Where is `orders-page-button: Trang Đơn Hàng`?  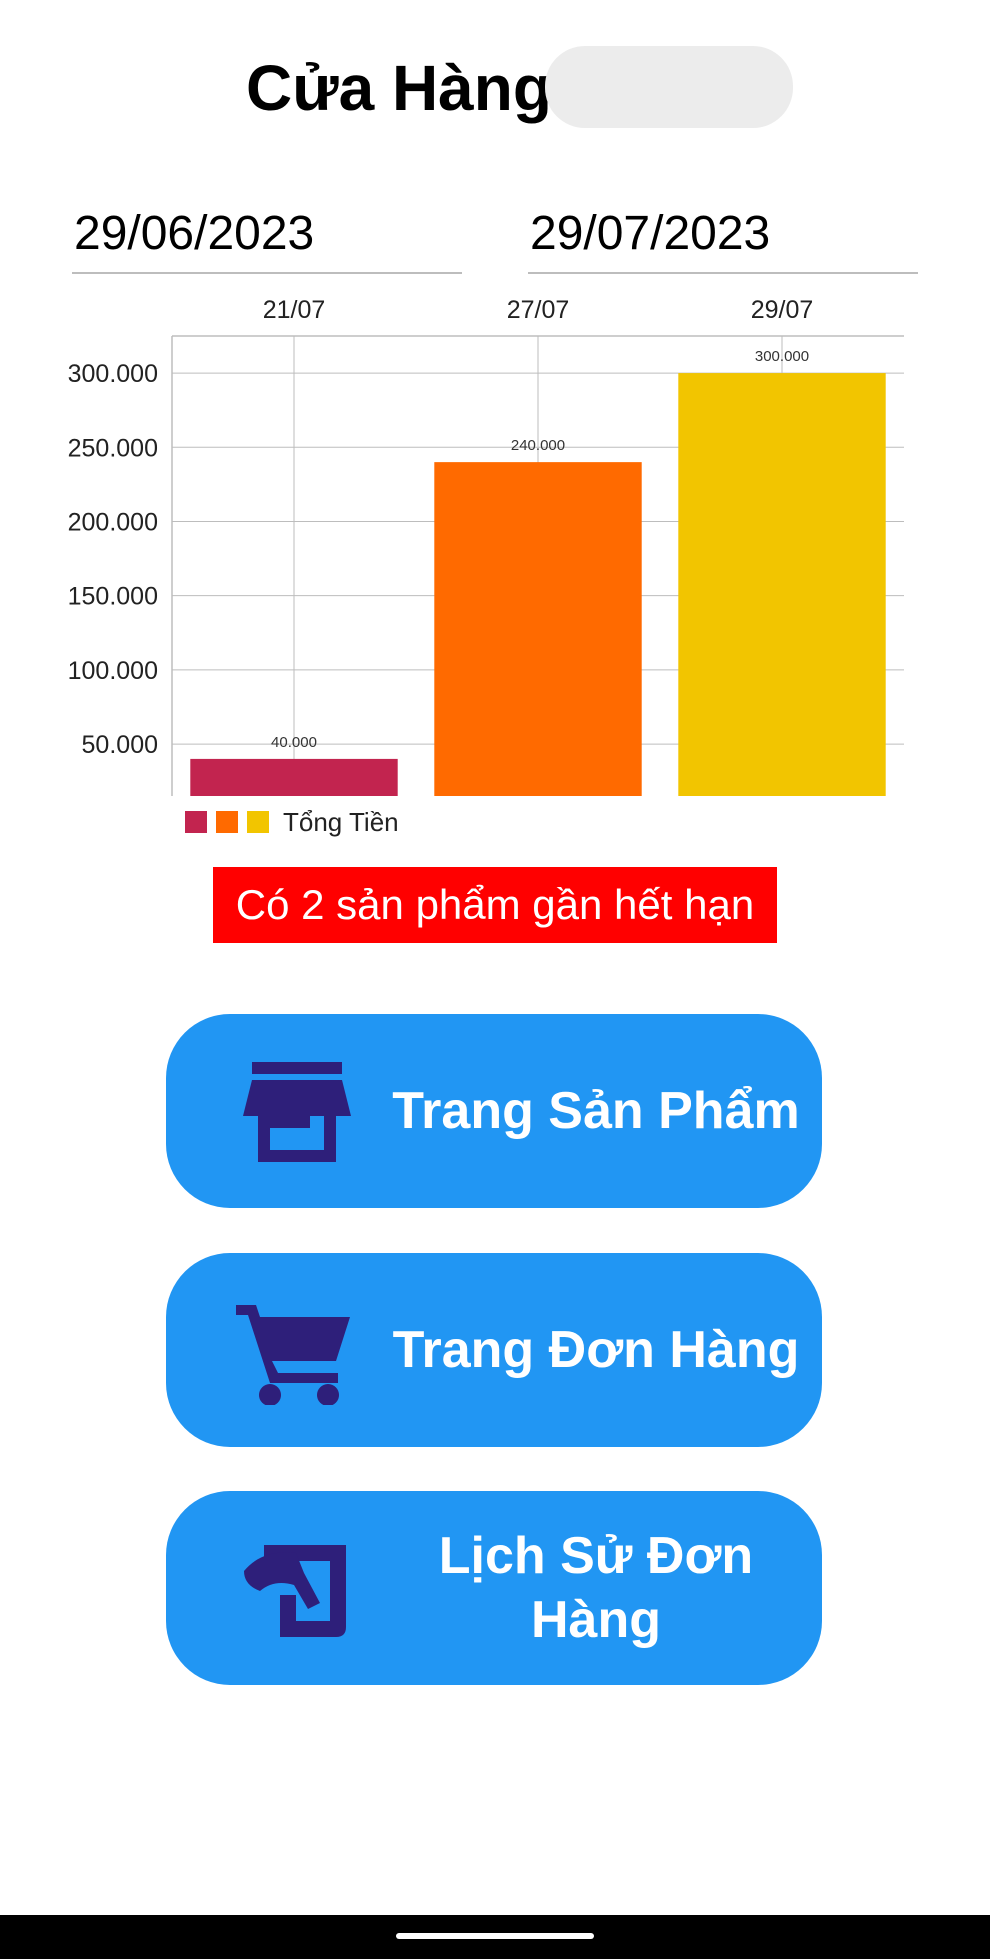
orders-page-button: Trang Đơn Hàng is located at coordinates (494, 1350).